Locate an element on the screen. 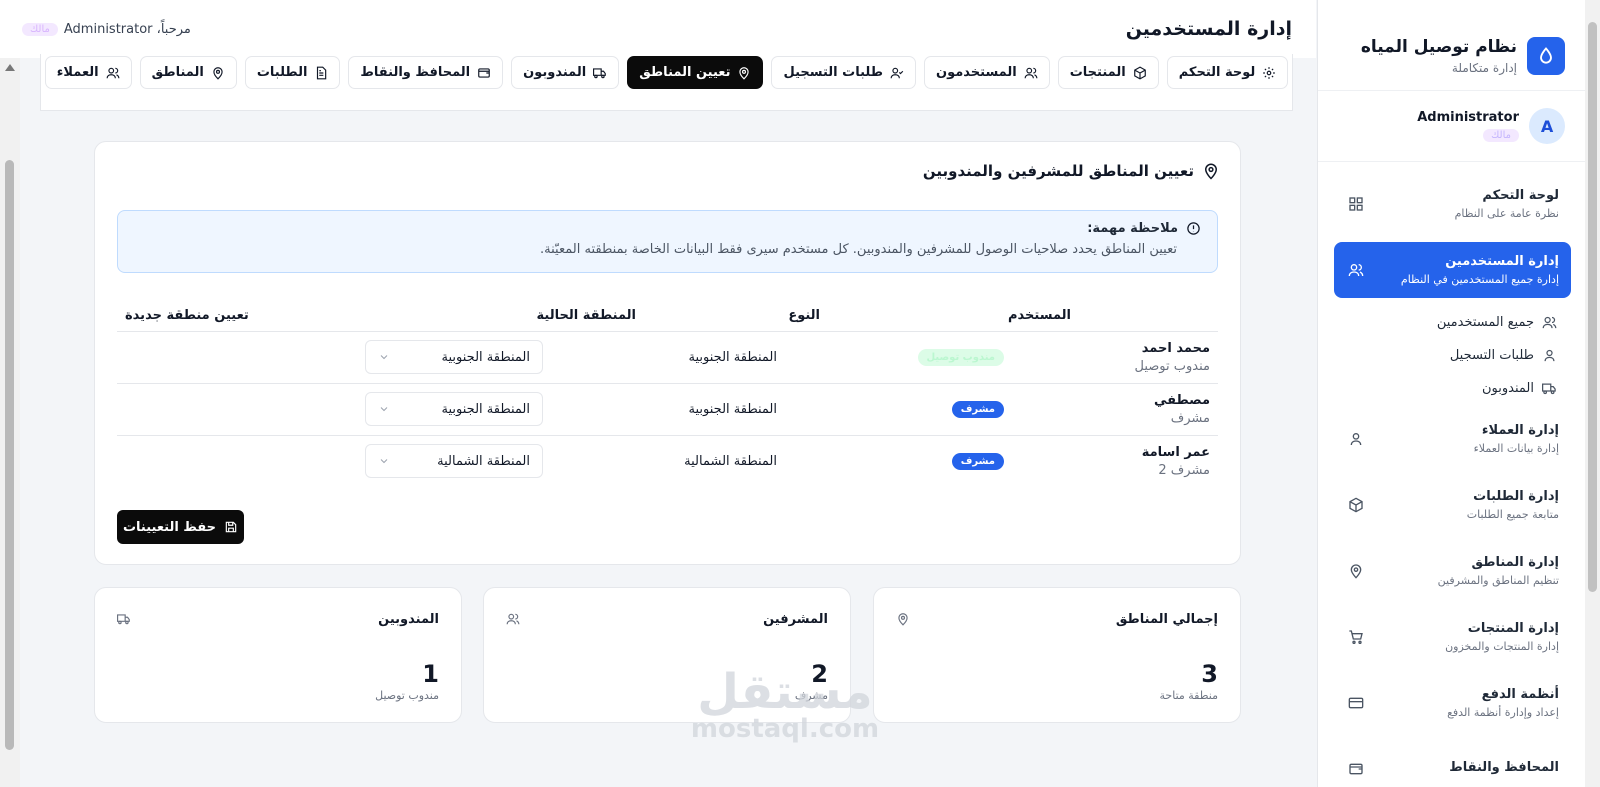  stat-title: إجمالي المناطق is located at coordinates (1166, 619).